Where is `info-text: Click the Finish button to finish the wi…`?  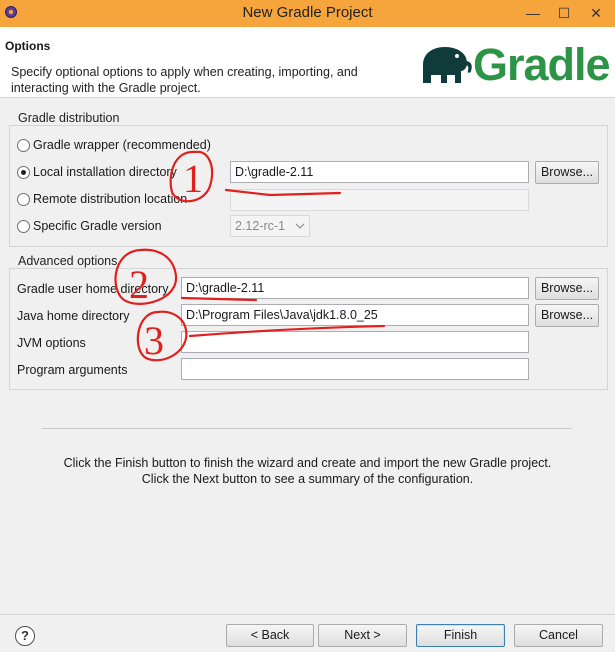
info-text: Click the Finish button to finish the wi… is located at coordinates (307, 471).